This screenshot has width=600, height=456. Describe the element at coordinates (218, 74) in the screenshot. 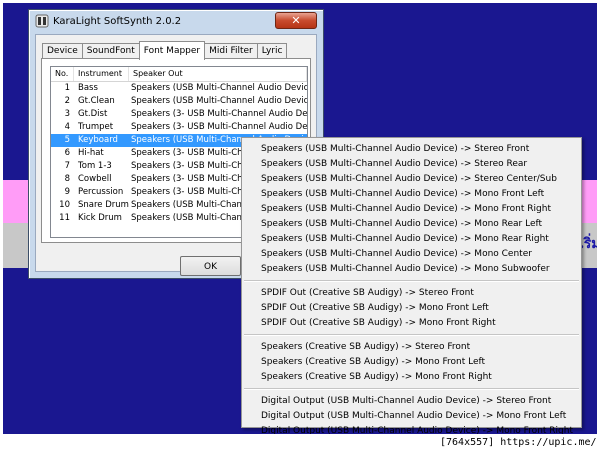

I see `column-speaker-out: Speaker Out` at that location.